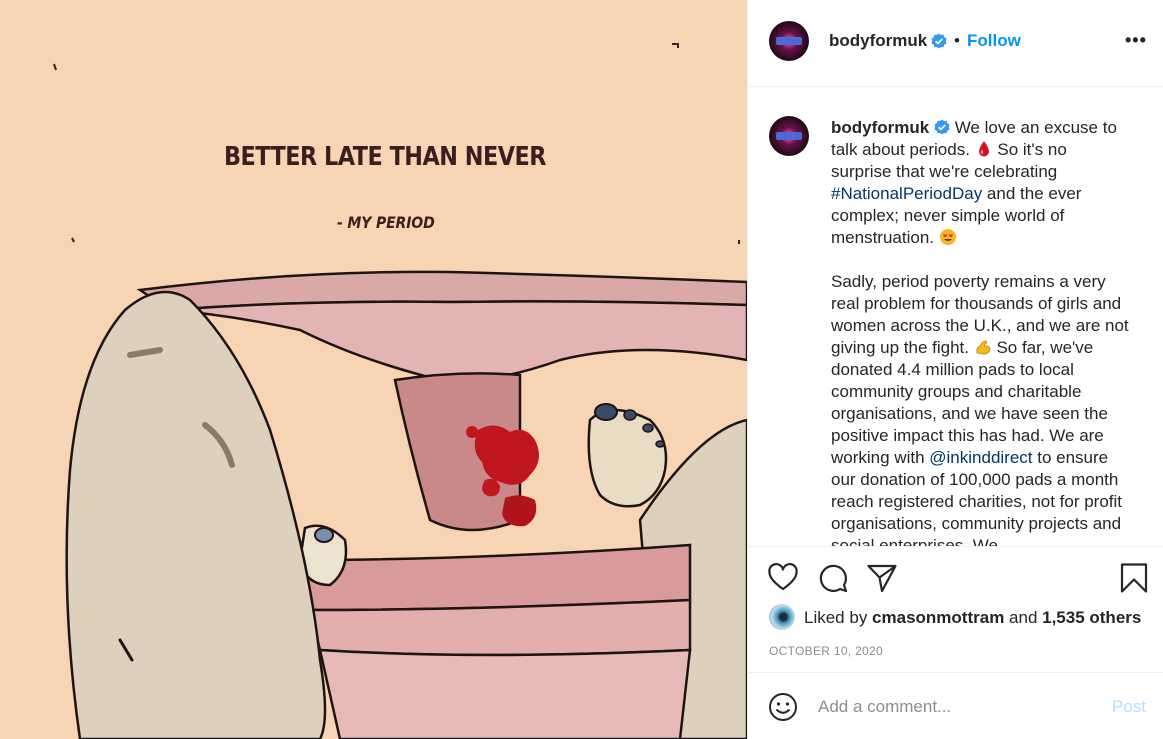 Image resolution: width=1163 pixels, height=739 pixels. What do you see at coordinates (938, 617) in the screenshot?
I see `liker-username: cmasonmottram` at bounding box center [938, 617].